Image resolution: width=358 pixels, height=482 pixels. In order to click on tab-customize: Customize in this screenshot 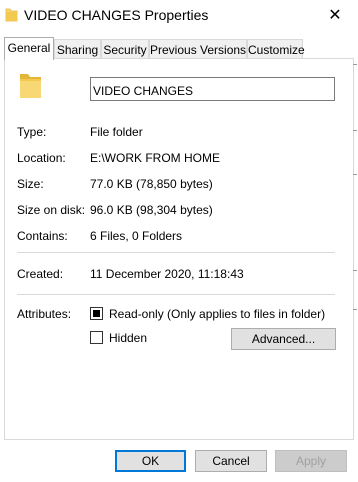, I will do `click(276, 49)`.